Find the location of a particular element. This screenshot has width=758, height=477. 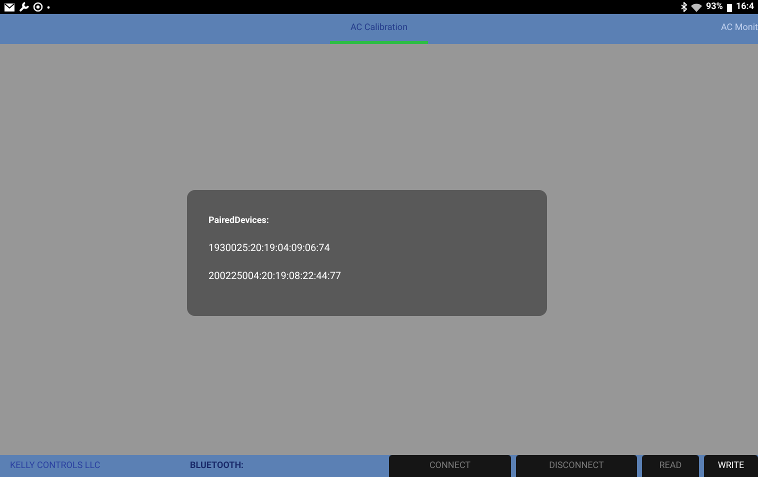

company-name: KELLY CONTROLS LLC is located at coordinates (55, 466).